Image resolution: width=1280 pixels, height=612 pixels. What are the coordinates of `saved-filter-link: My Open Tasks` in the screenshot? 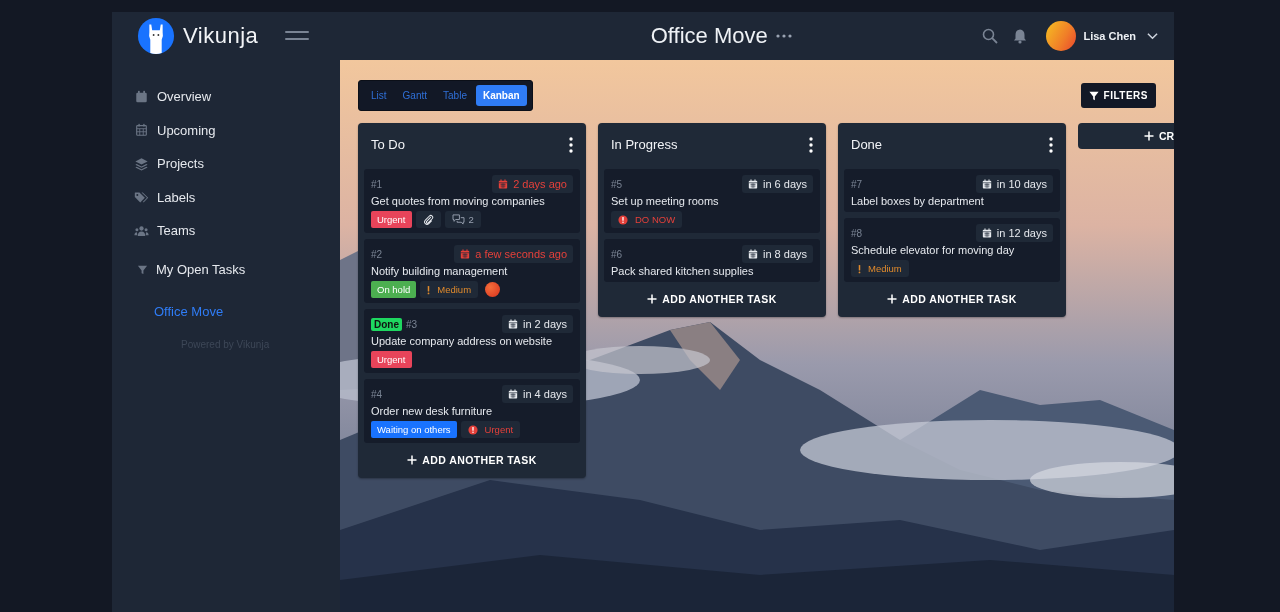 It's located at (237, 269).